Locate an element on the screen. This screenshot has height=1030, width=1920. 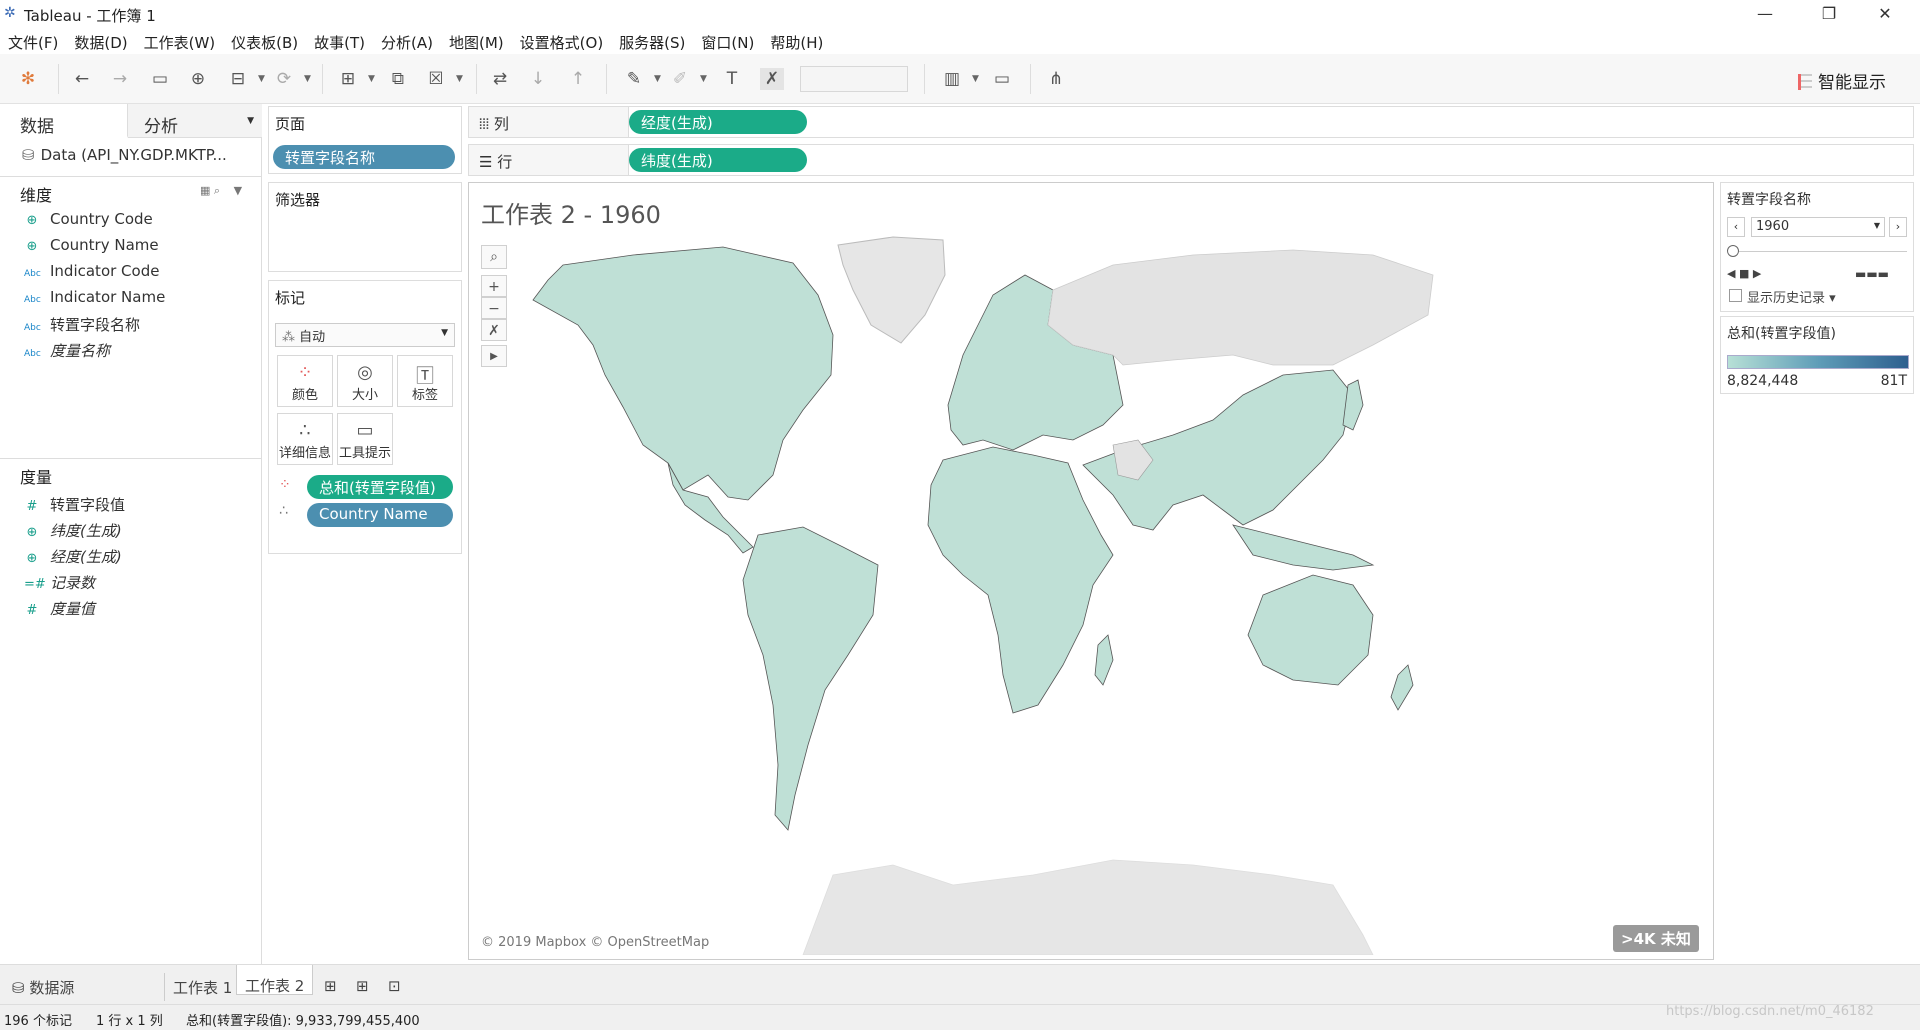
pause-caret-icon: ▼ is located at coordinates (261, 79).